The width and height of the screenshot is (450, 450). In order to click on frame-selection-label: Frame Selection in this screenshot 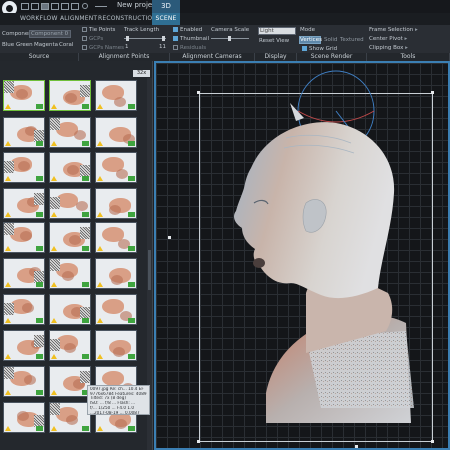, I will do `click(391, 30)`.